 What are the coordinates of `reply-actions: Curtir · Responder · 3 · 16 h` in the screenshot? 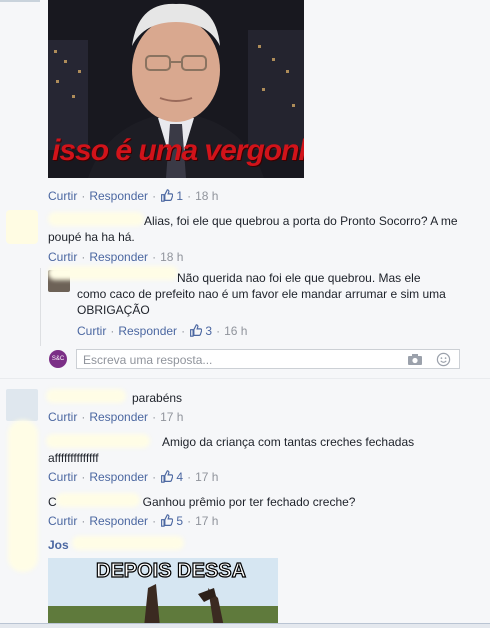 It's located at (162, 331).